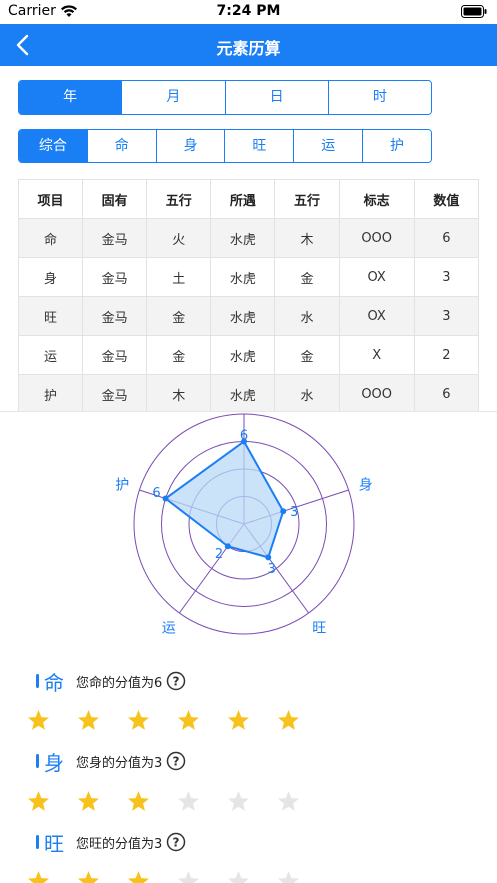 Image resolution: width=497 pixels, height=883 pixels. What do you see at coordinates (243, 199) in the screenshot?
I see `header-encounter: 所遇` at bounding box center [243, 199].